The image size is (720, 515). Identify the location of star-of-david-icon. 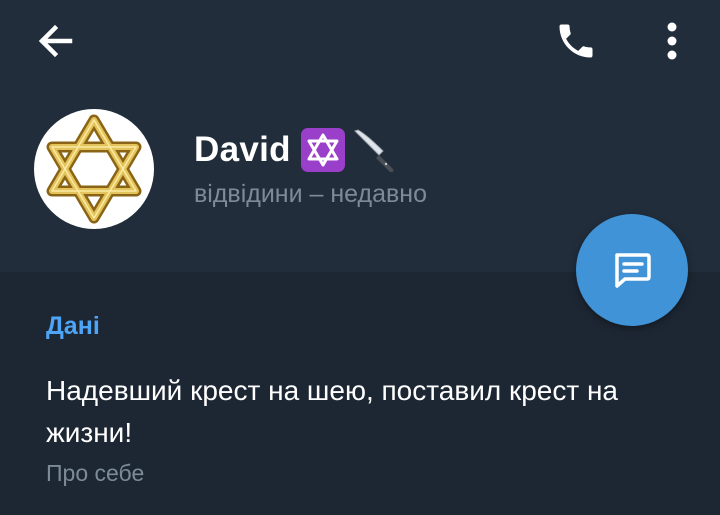
(94, 169).